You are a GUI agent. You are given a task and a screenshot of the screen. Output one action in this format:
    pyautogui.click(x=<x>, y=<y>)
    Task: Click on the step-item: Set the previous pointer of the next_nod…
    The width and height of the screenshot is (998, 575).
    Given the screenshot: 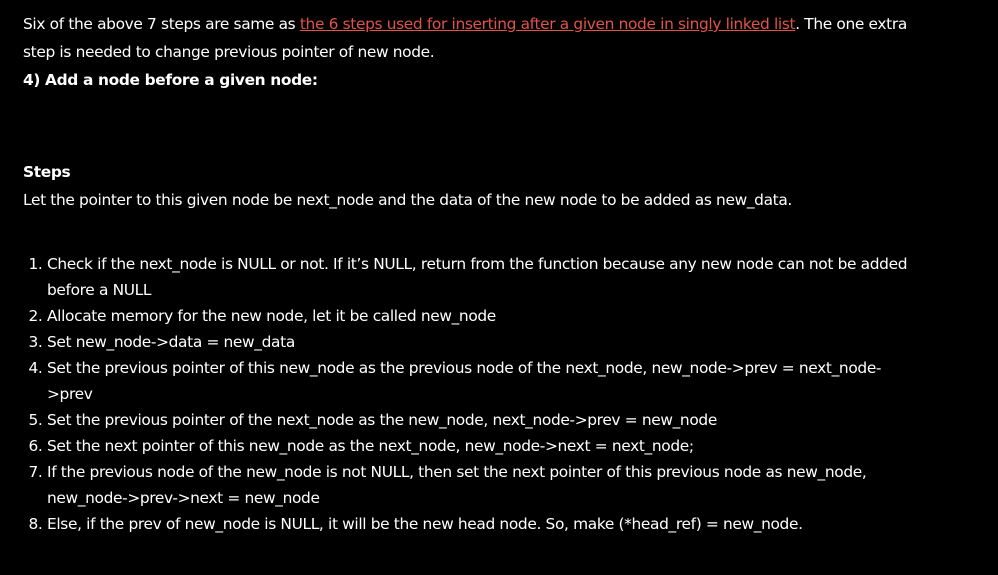 What is the action you would take?
    pyautogui.click(x=485, y=420)
    